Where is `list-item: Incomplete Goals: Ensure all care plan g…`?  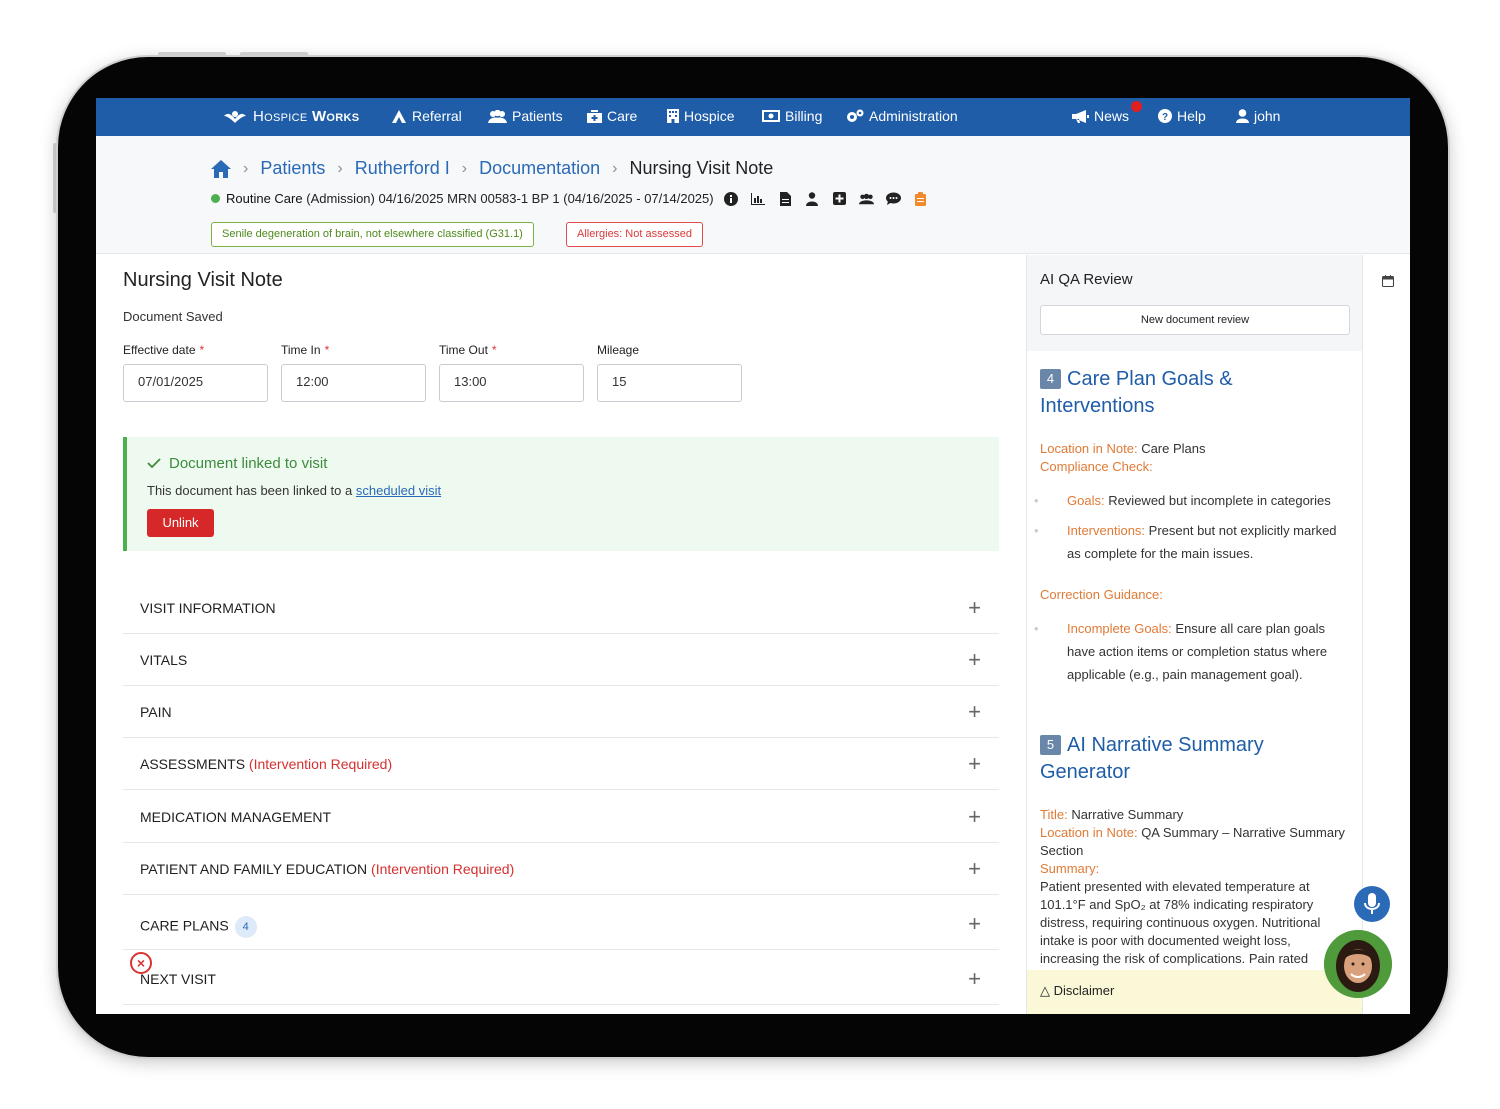
list-item: Incomplete Goals: Ensure all care plan g… is located at coordinates (1185, 651).